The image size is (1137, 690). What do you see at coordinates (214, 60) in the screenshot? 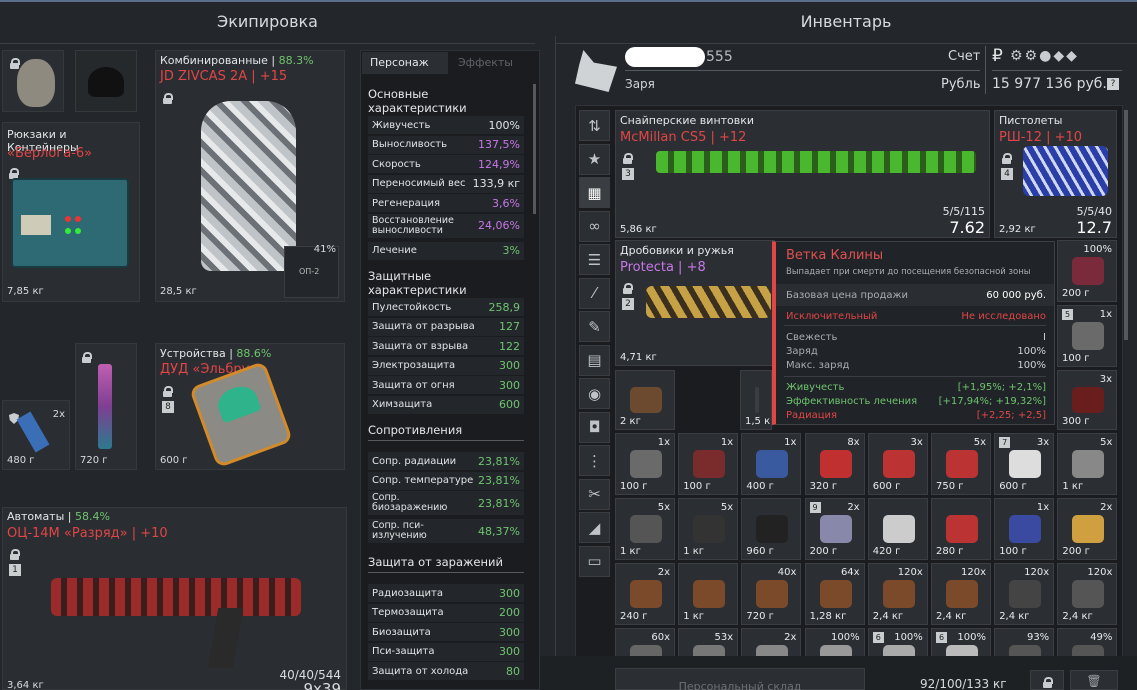
I see `armor-type-label: Комбинированные` at bounding box center [214, 60].